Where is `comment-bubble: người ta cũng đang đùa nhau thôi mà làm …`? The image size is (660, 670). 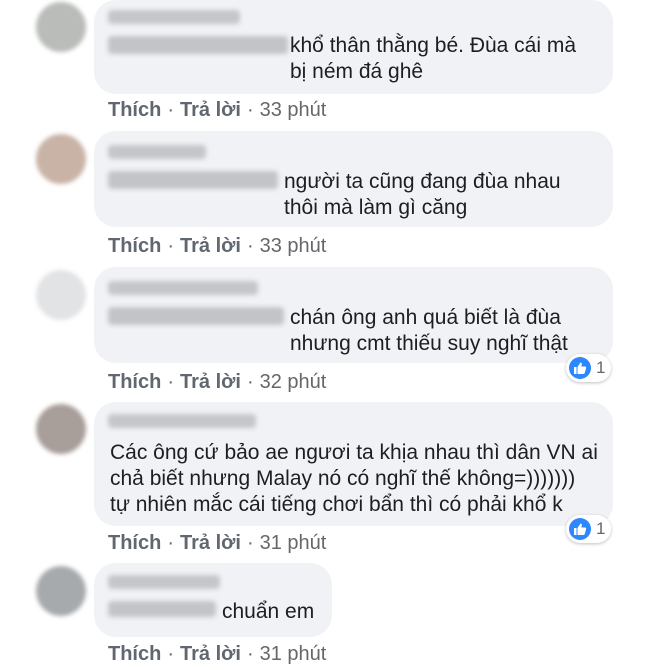 comment-bubble: người ta cũng đang đùa nhau thôi mà làm … is located at coordinates (353, 179).